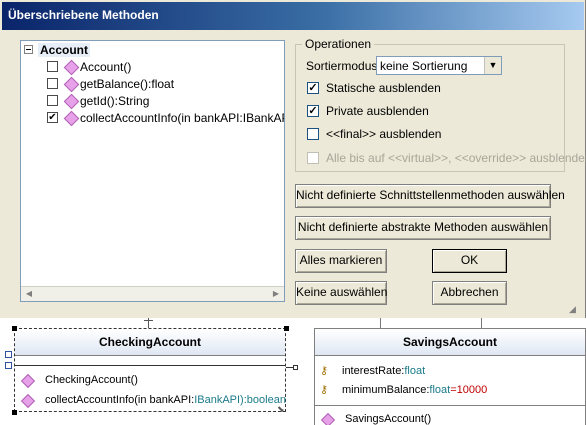 The height and width of the screenshot is (425, 586). What do you see at coordinates (293, 16) in the screenshot?
I see `dialog-title-bar: Überschriebene Methoden` at bounding box center [293, 16].